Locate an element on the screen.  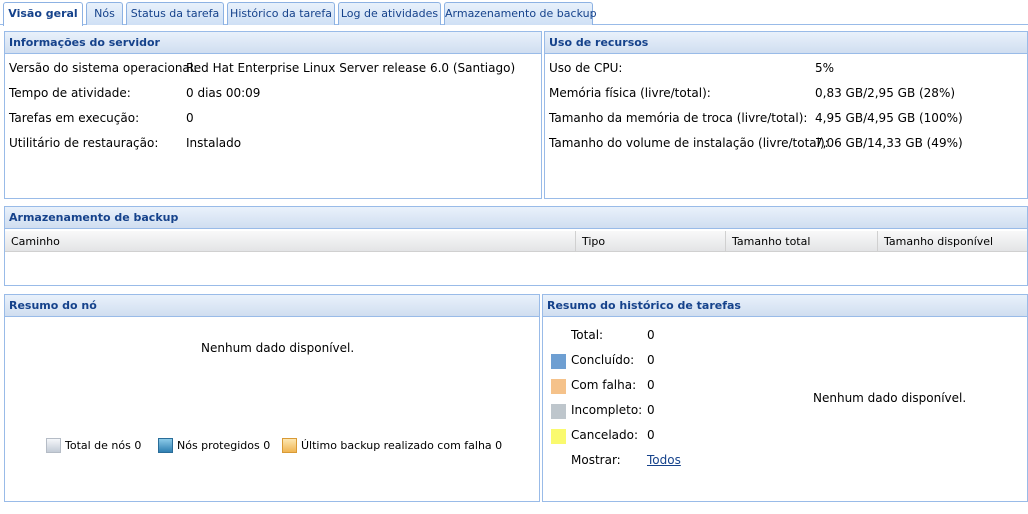
legend-last-backup-failed: Último backup realizado com falha 0 is located at coordinates (392, 445).